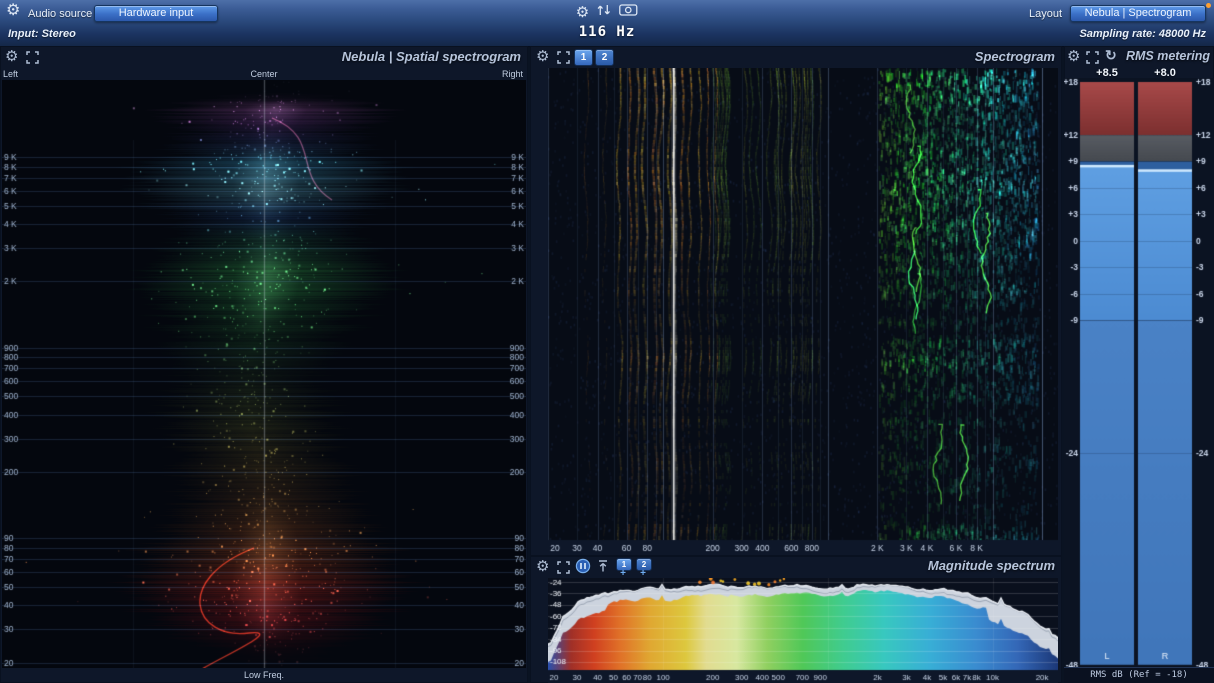 Image resolution: width=1214 pixels, height=683 pixels. What do you see at coordinates (1139, 373) in the screenshot?
I see `rms-meters-canvas` at bounding box center [1139, 373].